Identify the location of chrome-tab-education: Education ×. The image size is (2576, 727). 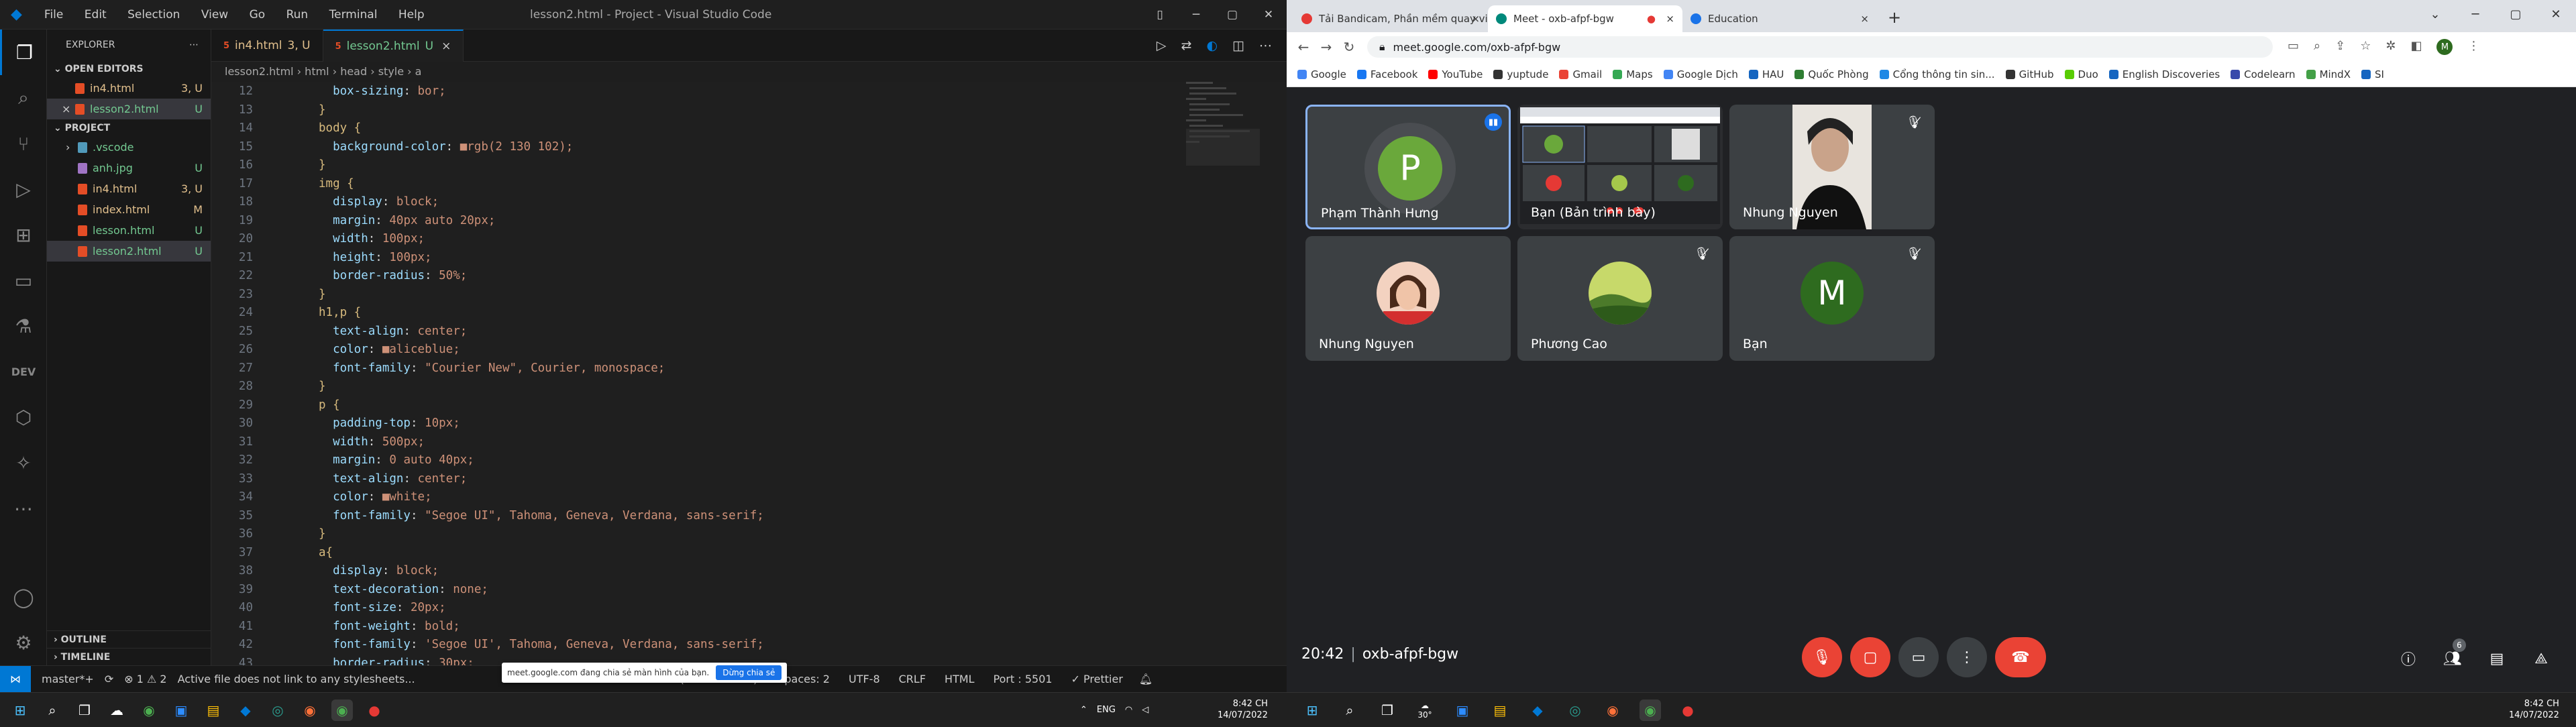
(1779, 18).